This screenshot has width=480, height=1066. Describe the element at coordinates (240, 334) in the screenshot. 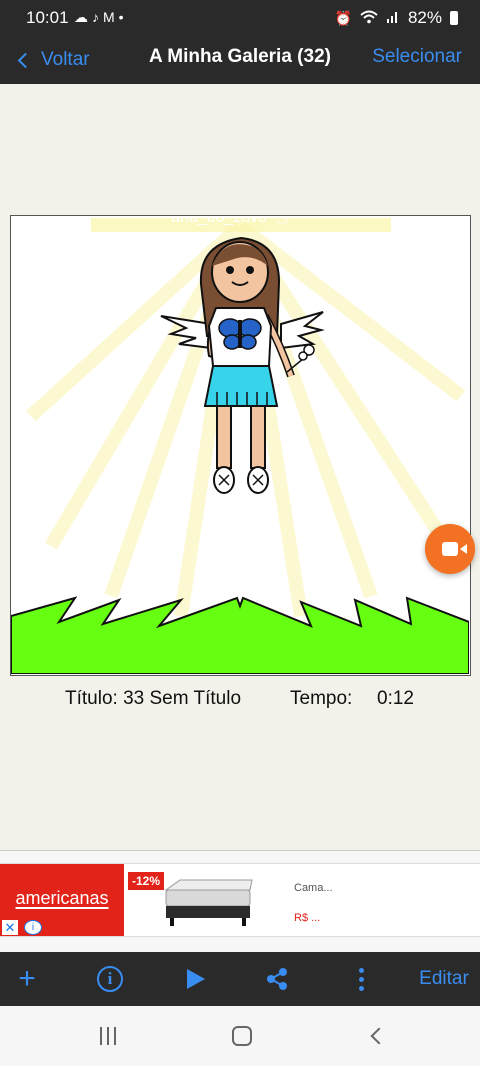

I see `butterfly` at that location.